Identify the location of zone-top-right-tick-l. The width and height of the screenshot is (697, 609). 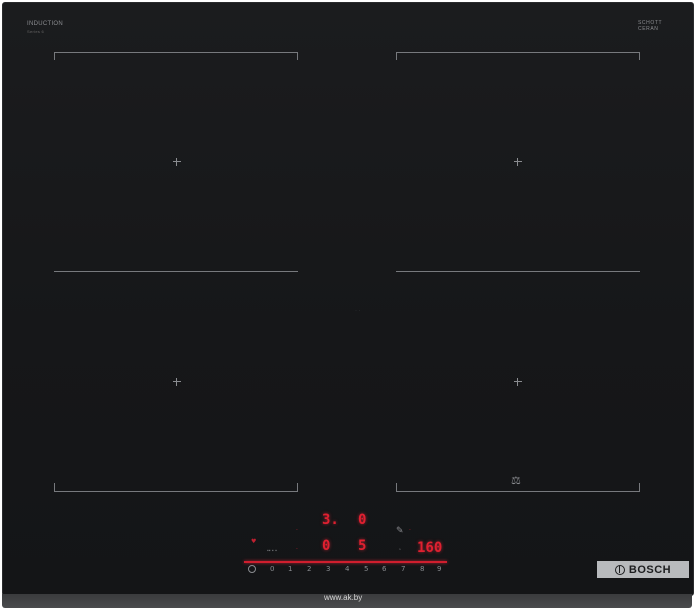
(396, 56).